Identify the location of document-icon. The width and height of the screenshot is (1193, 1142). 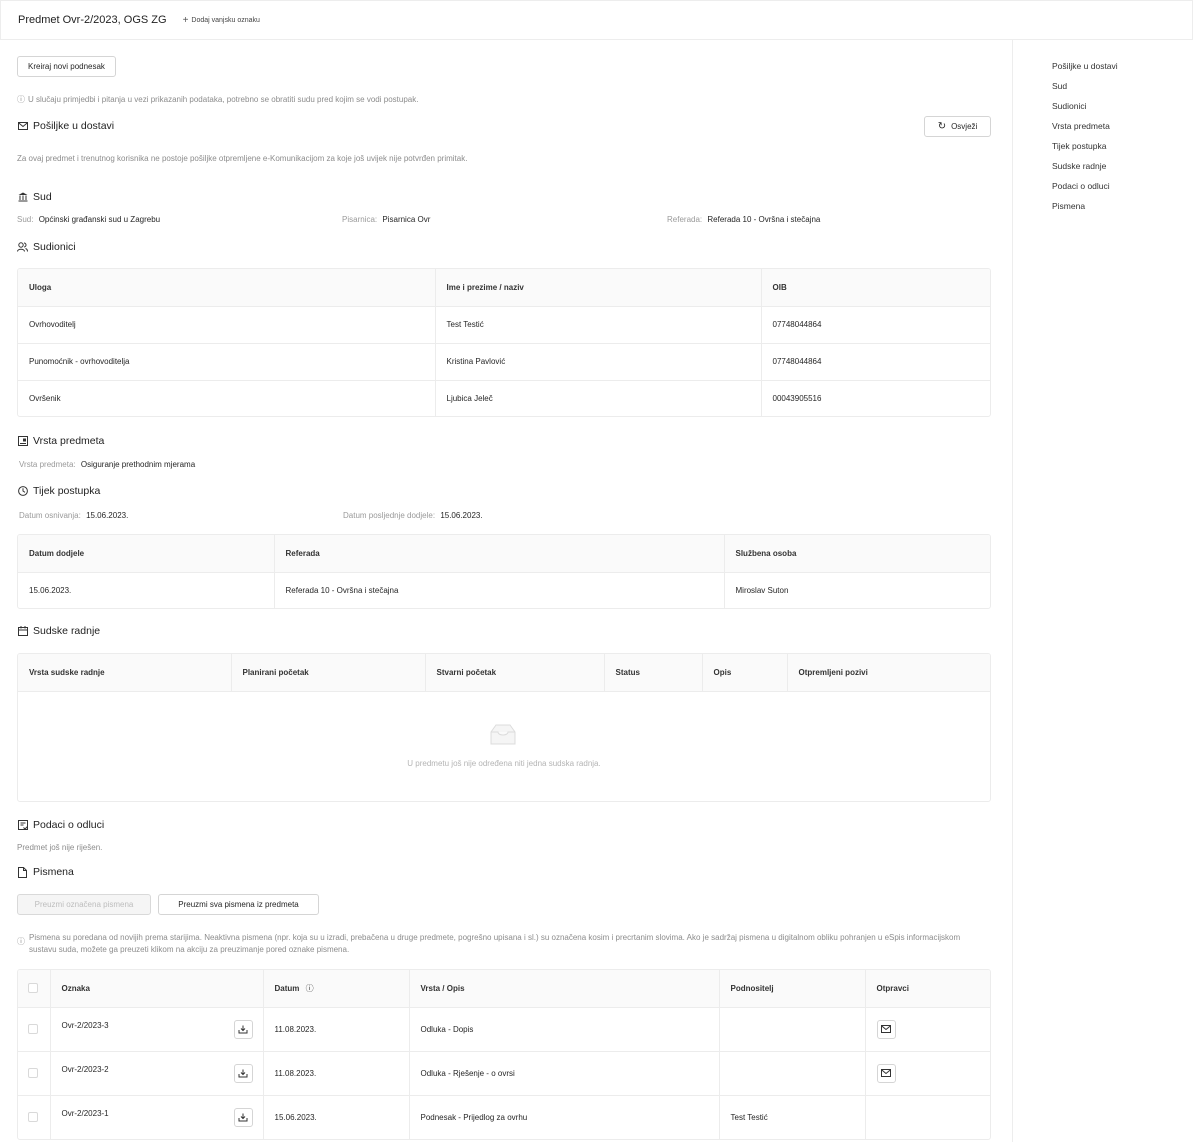
(22, 872).